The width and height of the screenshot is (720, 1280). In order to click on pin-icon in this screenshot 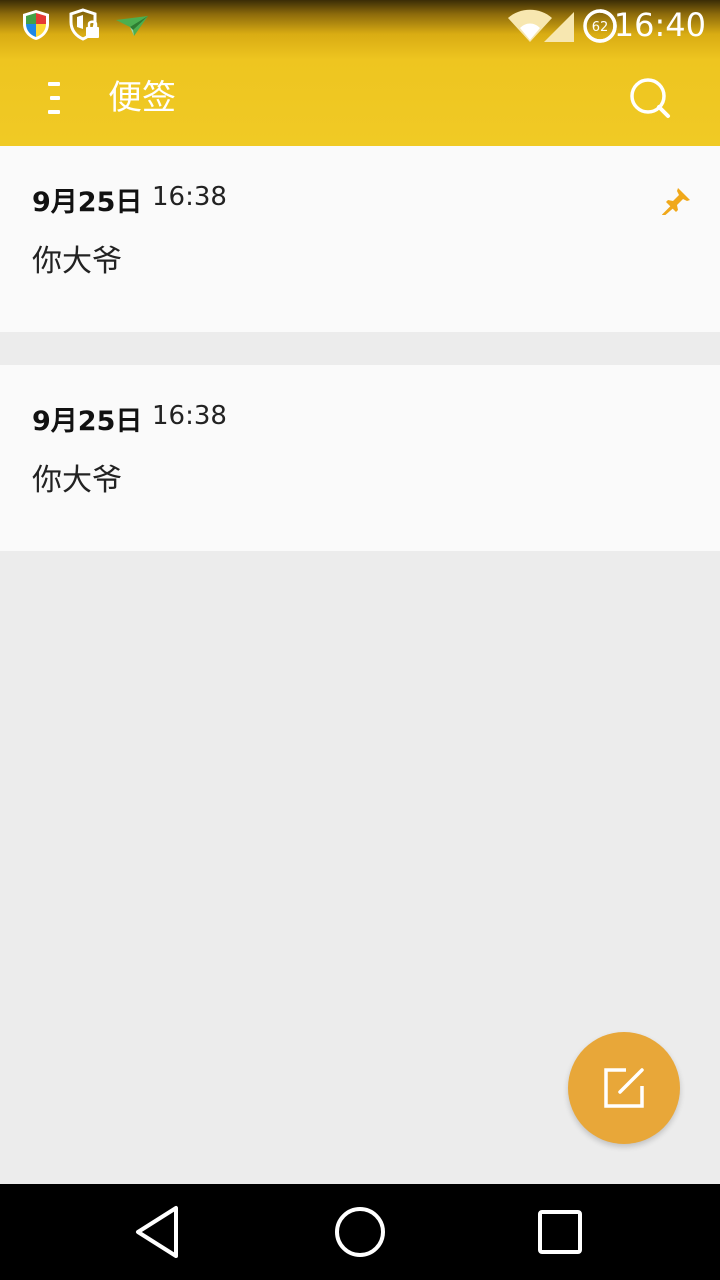, I will do `click(676, 201)`.